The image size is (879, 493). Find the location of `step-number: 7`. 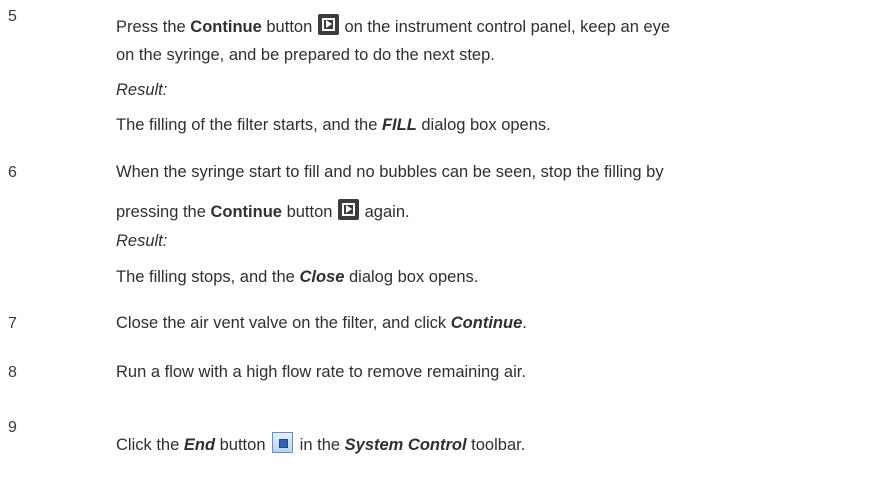

step-number: 7 is located at coordinates (12, 323).